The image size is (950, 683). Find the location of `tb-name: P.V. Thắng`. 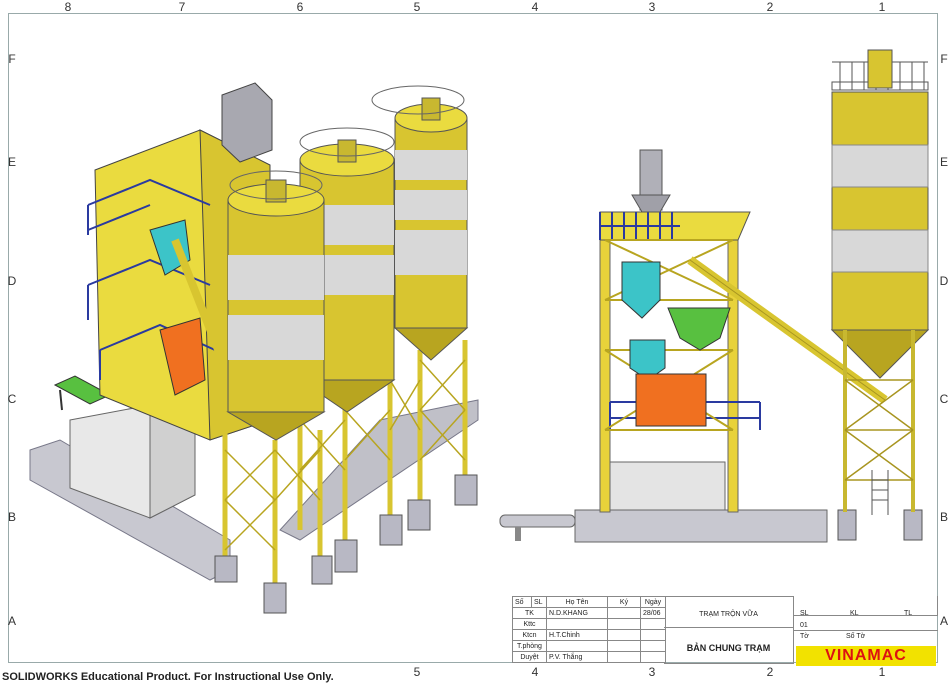

tb-name: P.V. Thắng is located at coordinates (577, 657).